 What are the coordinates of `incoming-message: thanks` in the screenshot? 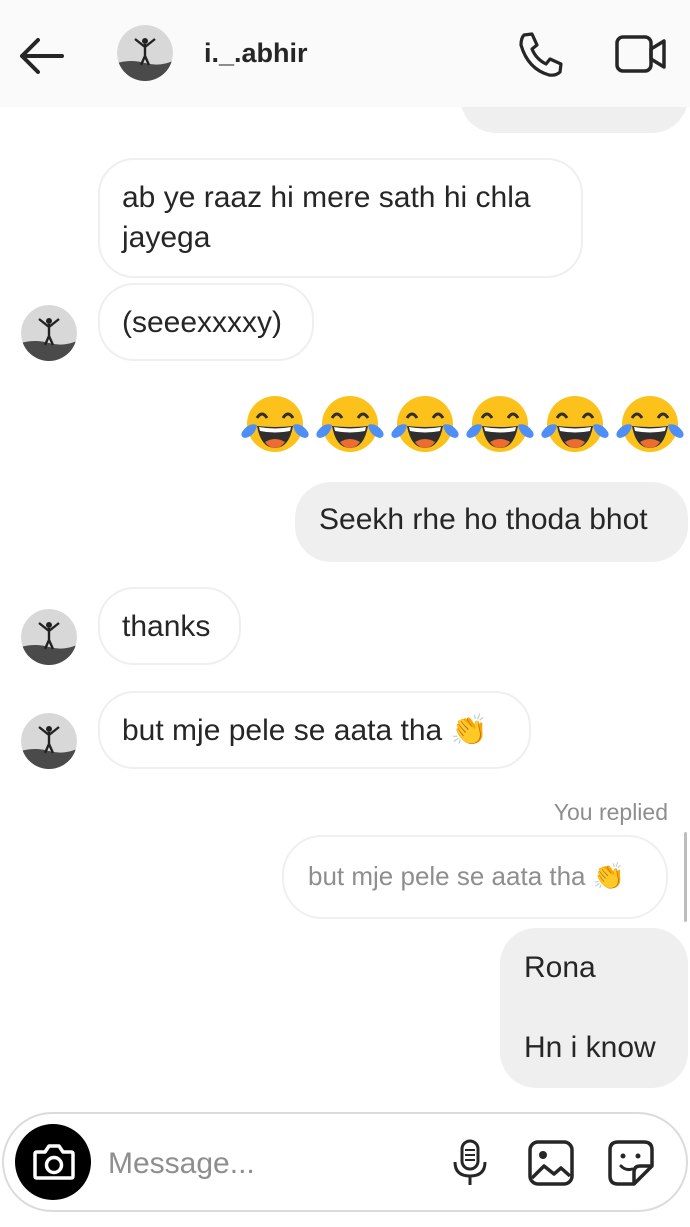 It's located at (169, 626).